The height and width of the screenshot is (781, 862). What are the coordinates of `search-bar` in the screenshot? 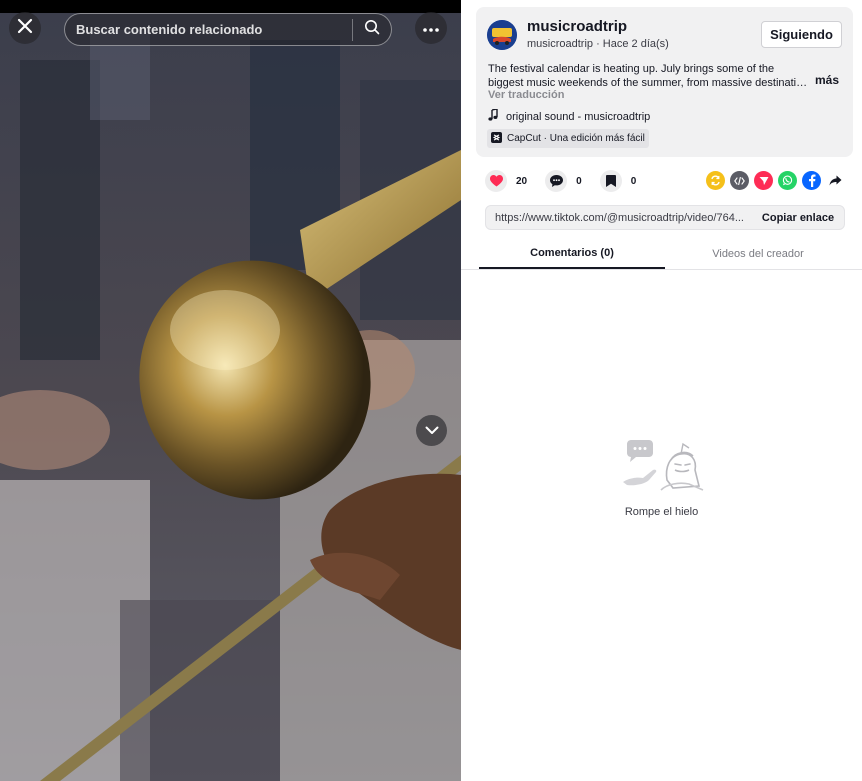 It's located at (228, 29).